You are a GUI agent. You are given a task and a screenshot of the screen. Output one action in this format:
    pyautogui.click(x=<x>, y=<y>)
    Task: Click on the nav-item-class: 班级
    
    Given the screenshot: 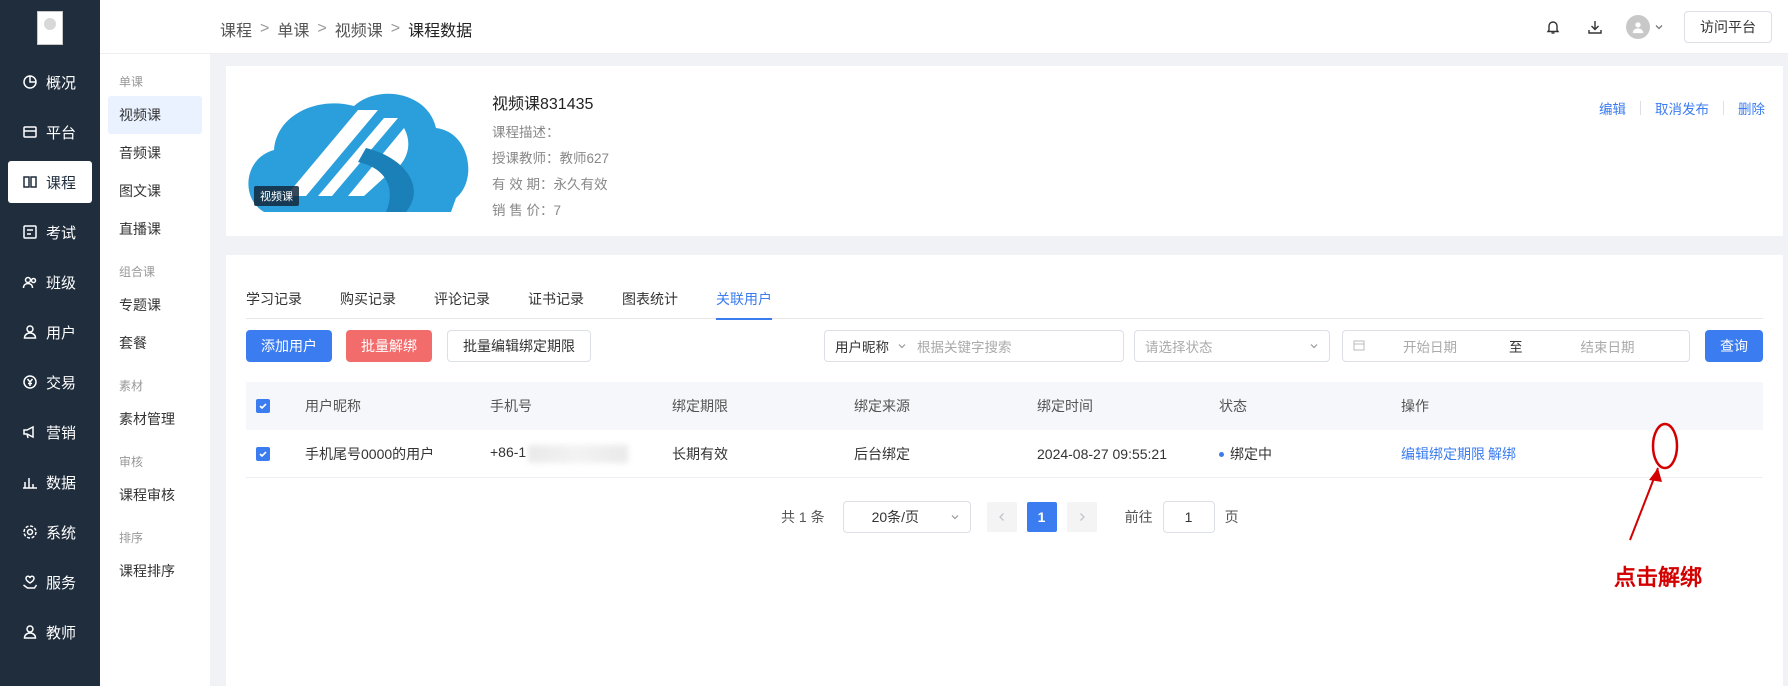 What is the action you would take?
    pyautogui.click(x=50, y=282)
    